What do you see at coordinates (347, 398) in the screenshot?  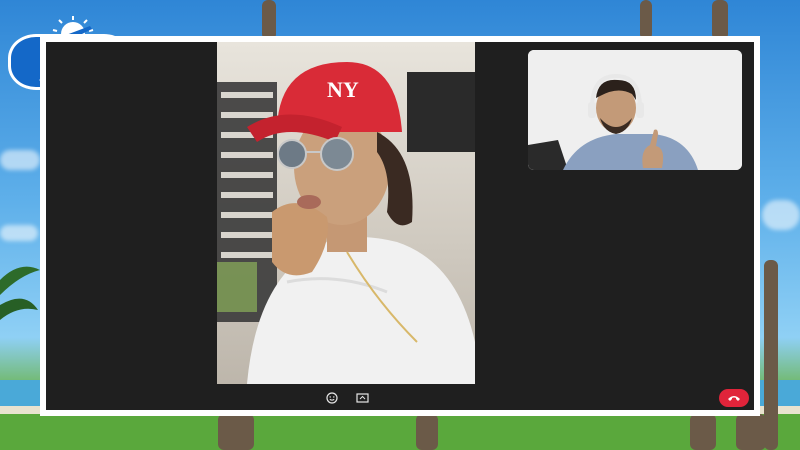 I see `call-controls` at bounding box center [347, 398].